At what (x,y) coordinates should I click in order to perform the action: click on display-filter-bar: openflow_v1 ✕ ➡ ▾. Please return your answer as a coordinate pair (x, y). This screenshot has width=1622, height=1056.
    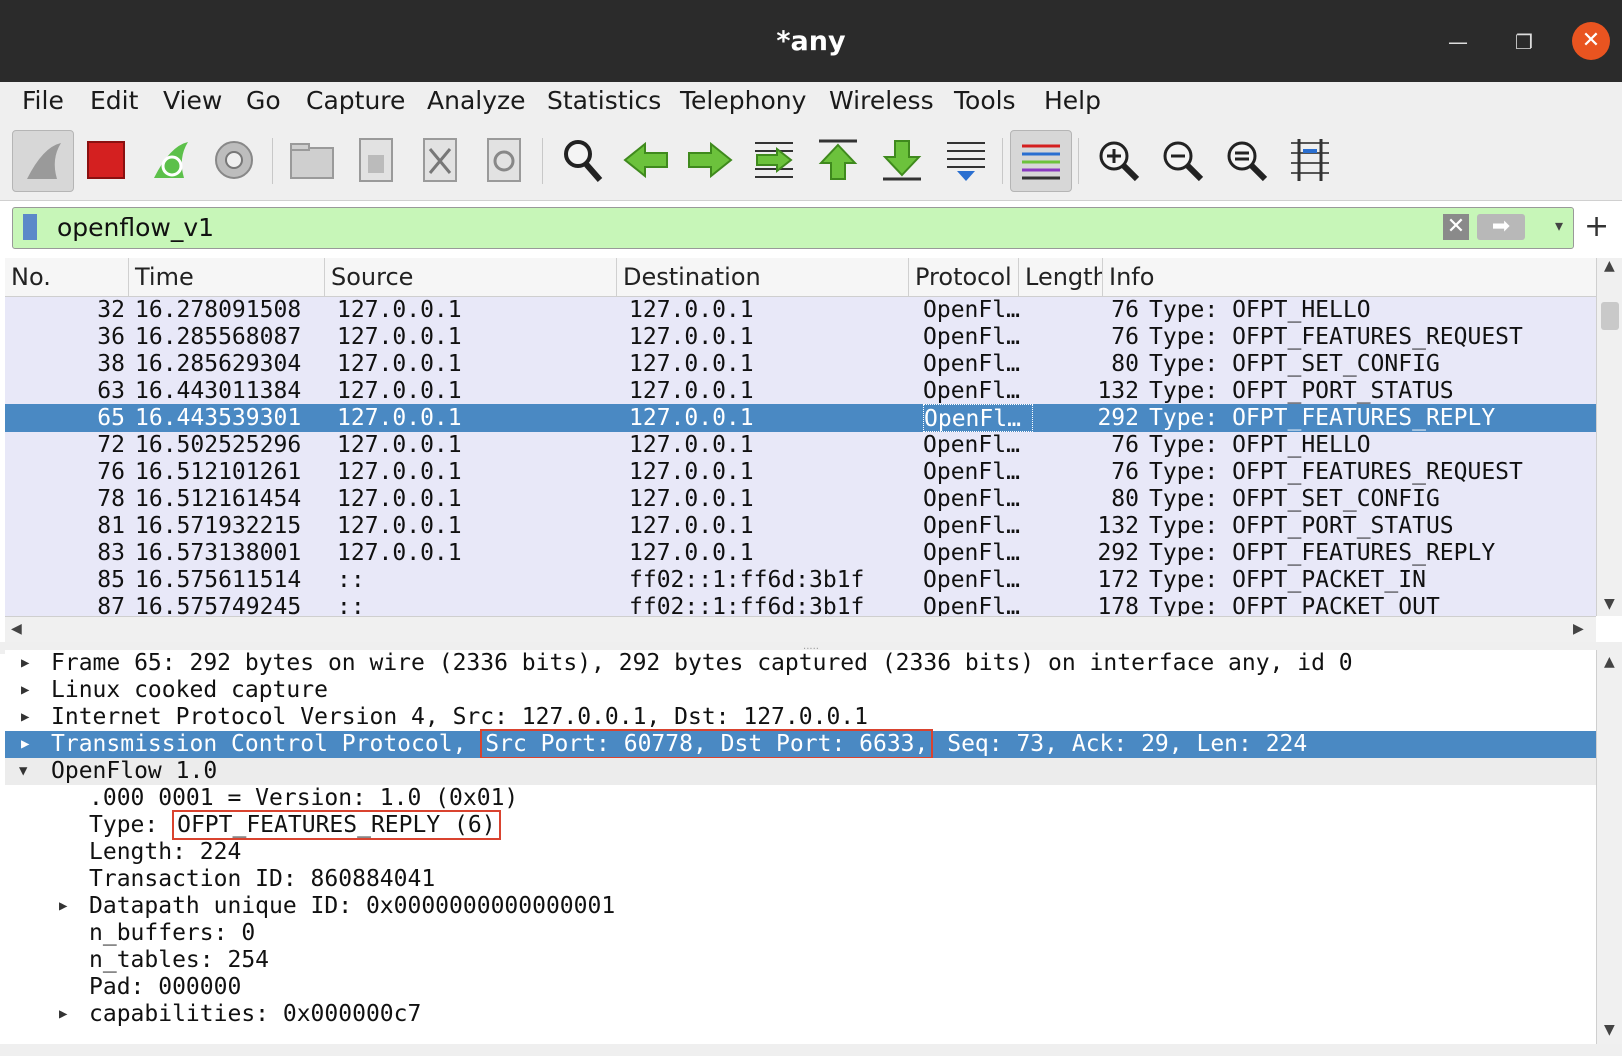
    Looking at the image, I should click on (793, 228).